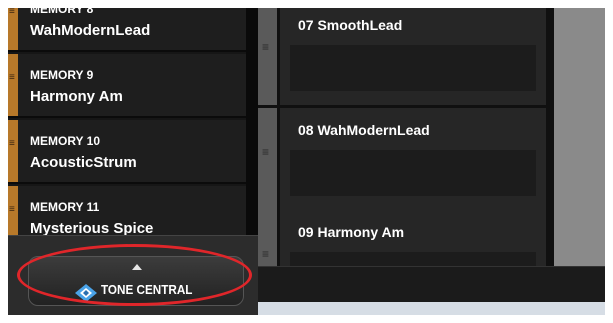  What do you see at coordinates (137, 267) in the screenshot?
I see `chevron-up-icon` at bounding box center [137, 267].